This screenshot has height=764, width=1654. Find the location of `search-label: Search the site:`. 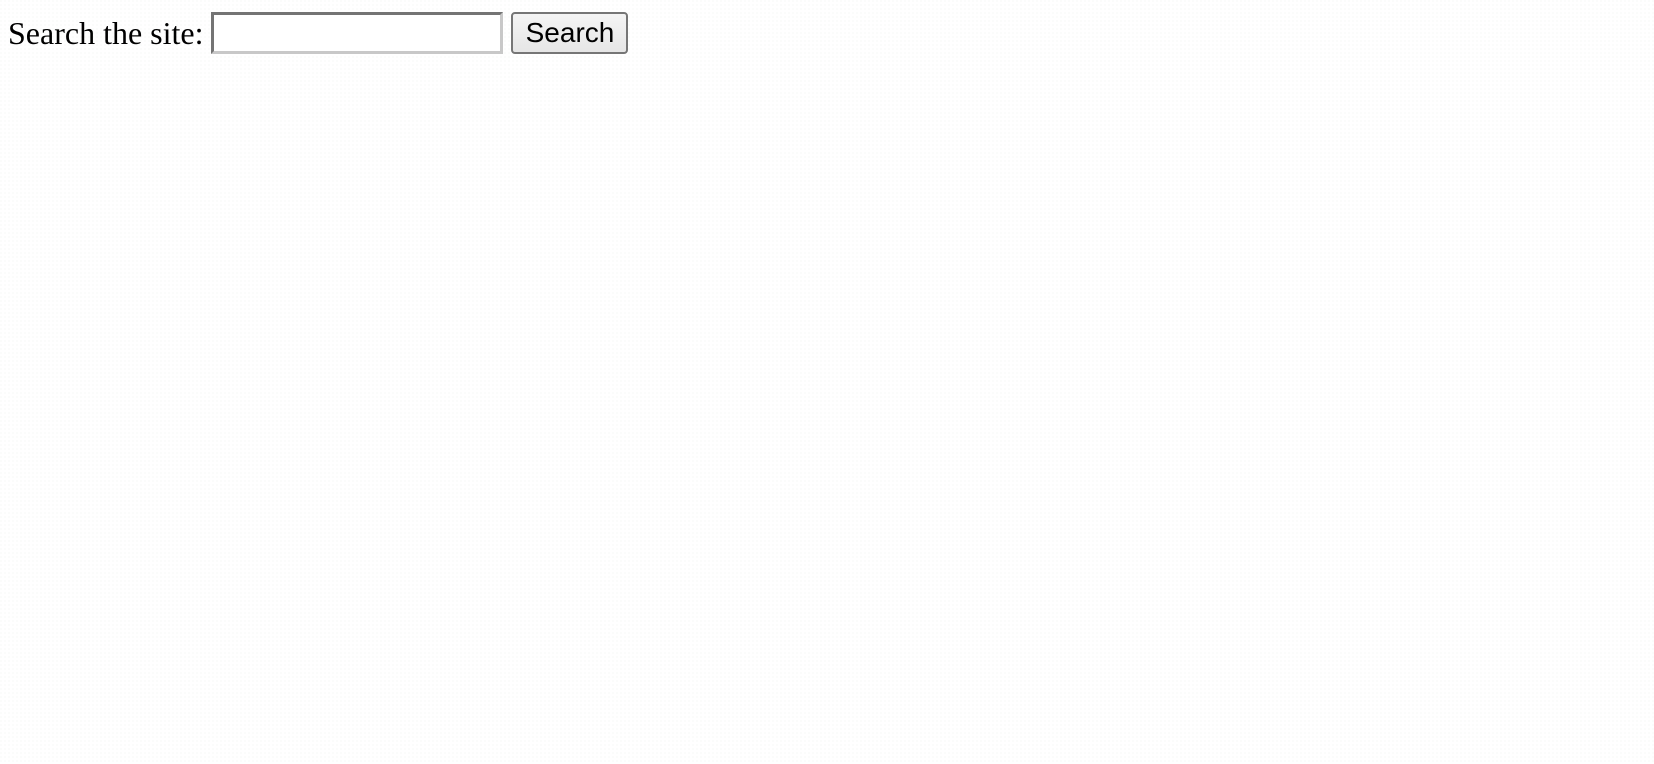

search-label: Search the site: is located at coordinates (106, 33).